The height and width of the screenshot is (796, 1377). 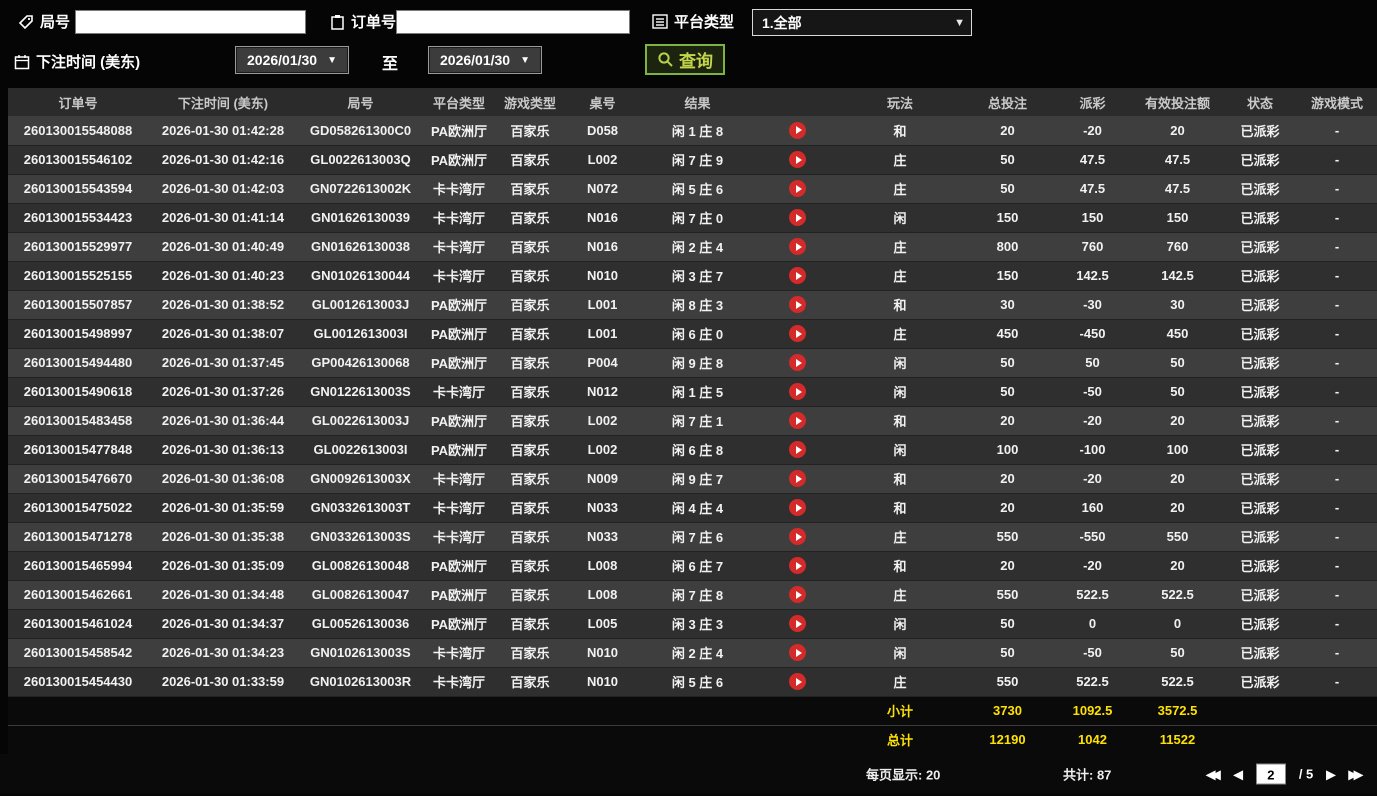 I want to click on cell-payout: 50, so click(x=1092, y=363).